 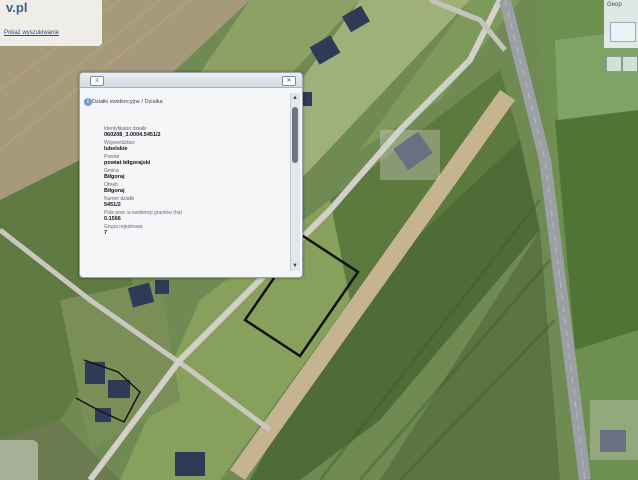 What do you see at coordinates (51, 23) in the screenshot?
I see `site-logo: v.pl Pokaż wyszukiwanie` at bounding box center [51, 23].